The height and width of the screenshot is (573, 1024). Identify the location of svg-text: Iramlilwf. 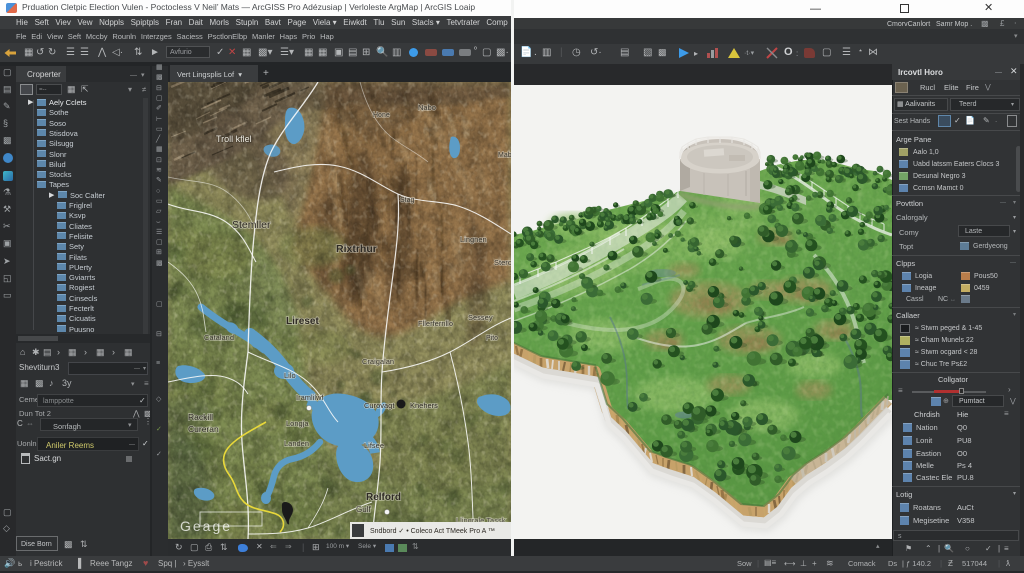
(310, 397).